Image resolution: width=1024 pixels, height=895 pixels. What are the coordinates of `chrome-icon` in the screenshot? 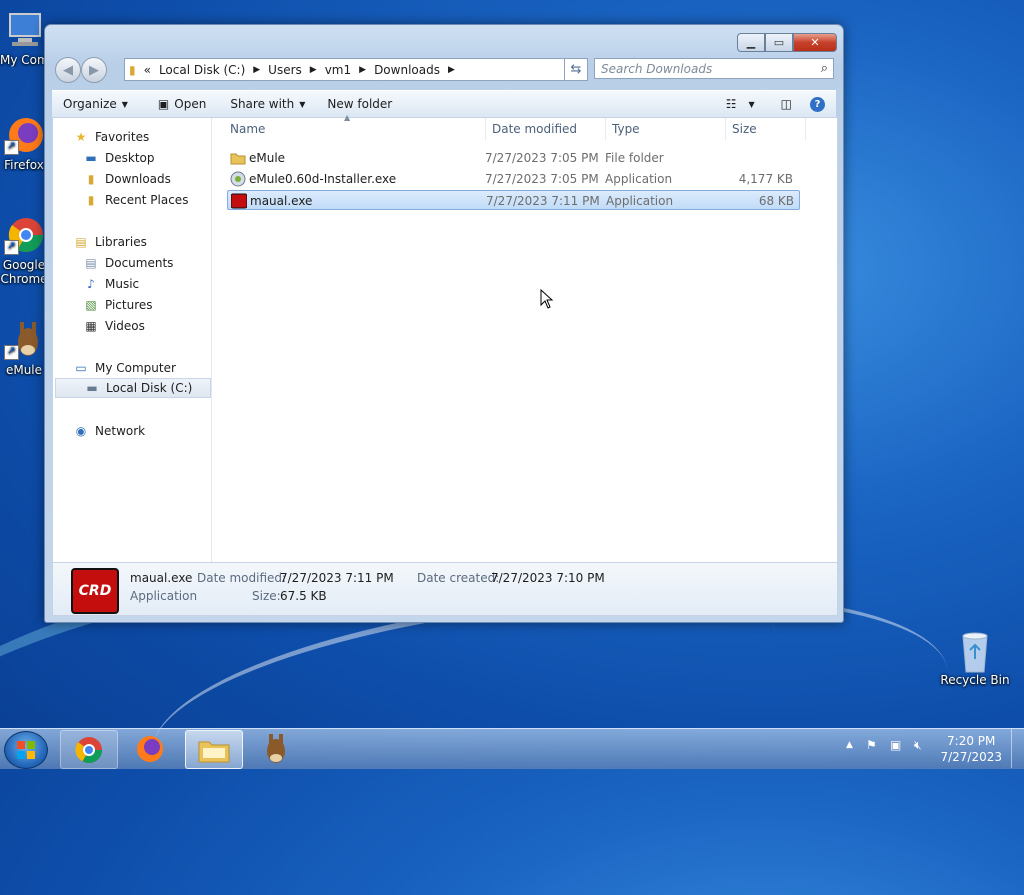 It's located at (89, 749).